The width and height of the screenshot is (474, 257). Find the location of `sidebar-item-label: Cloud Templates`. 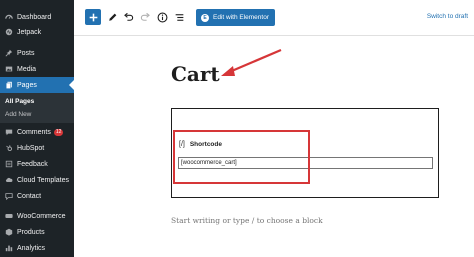

sidebar-item-label: Cloud Templates is located at coordinates (43, 180).